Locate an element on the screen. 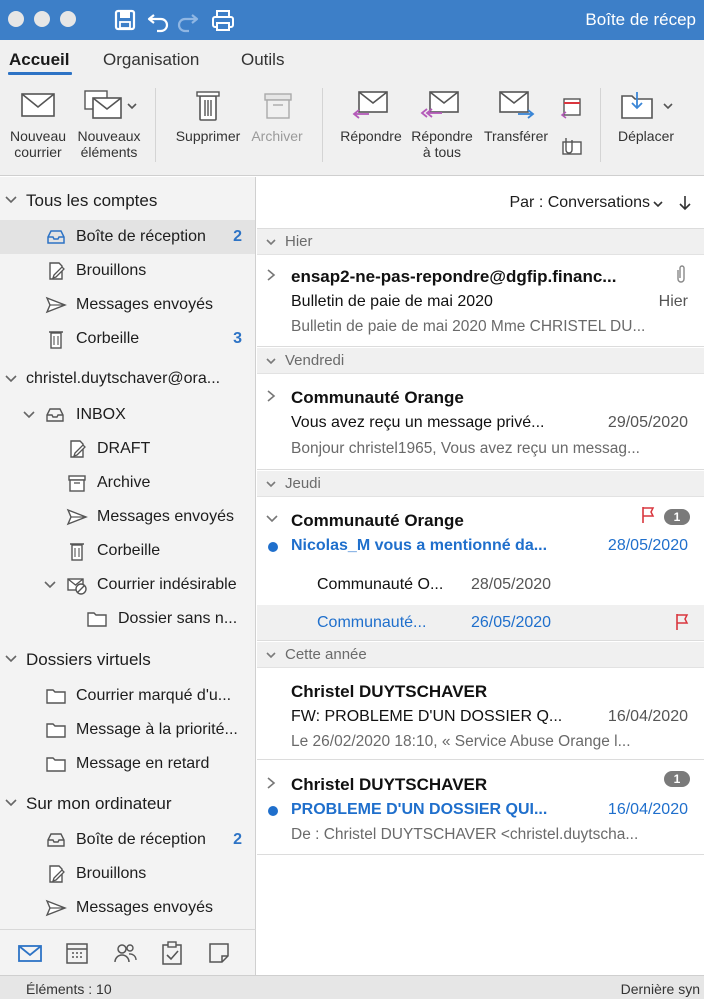 This screenshot has height=999, width=704. group-header: Jeudi is located at coordinates (480, 484).